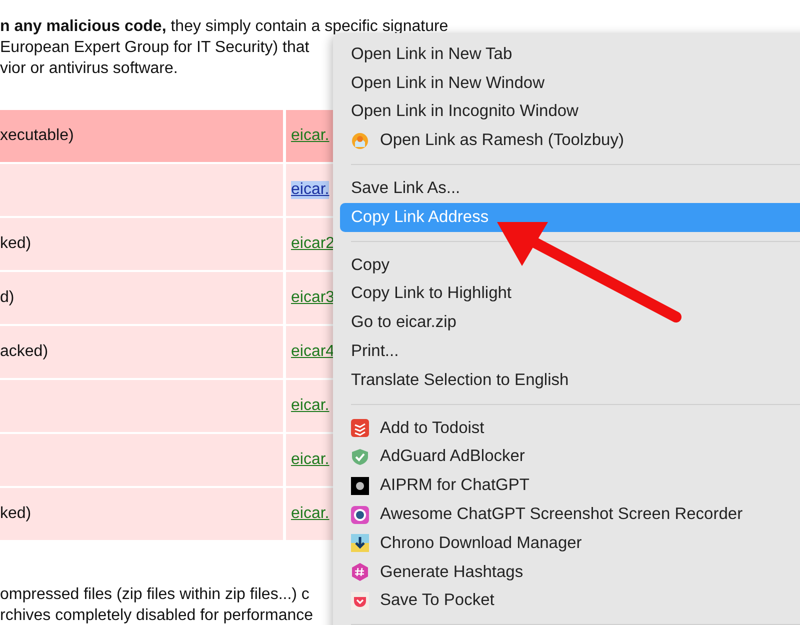 This screenshot has width=800, height=625. What do you see at coordinates (570, 83) in the screenshot?
I see `menu-item: Open Link in New Window` at bounding box center [570, 83].